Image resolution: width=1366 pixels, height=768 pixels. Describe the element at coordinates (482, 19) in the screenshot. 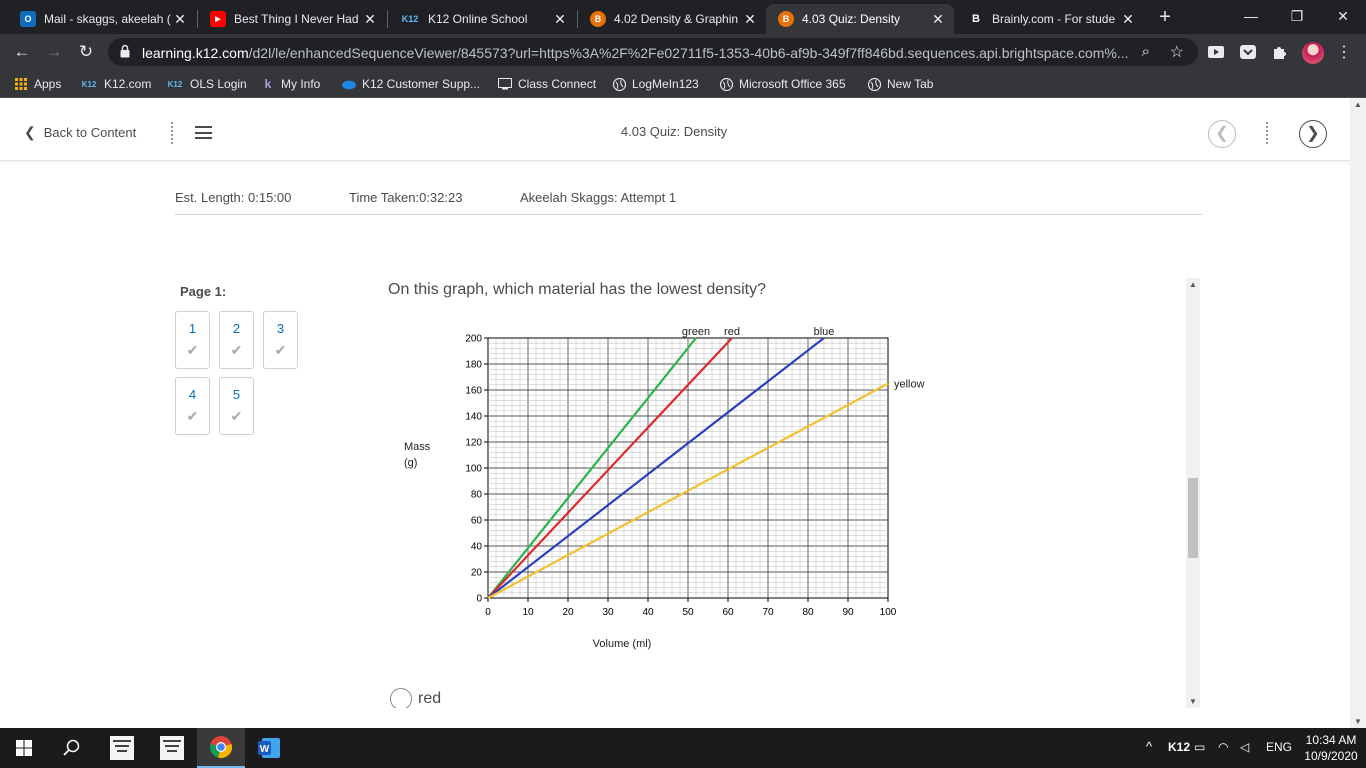

I see `browser-tab-k12: K12 K12 Online School ✕` at that location.